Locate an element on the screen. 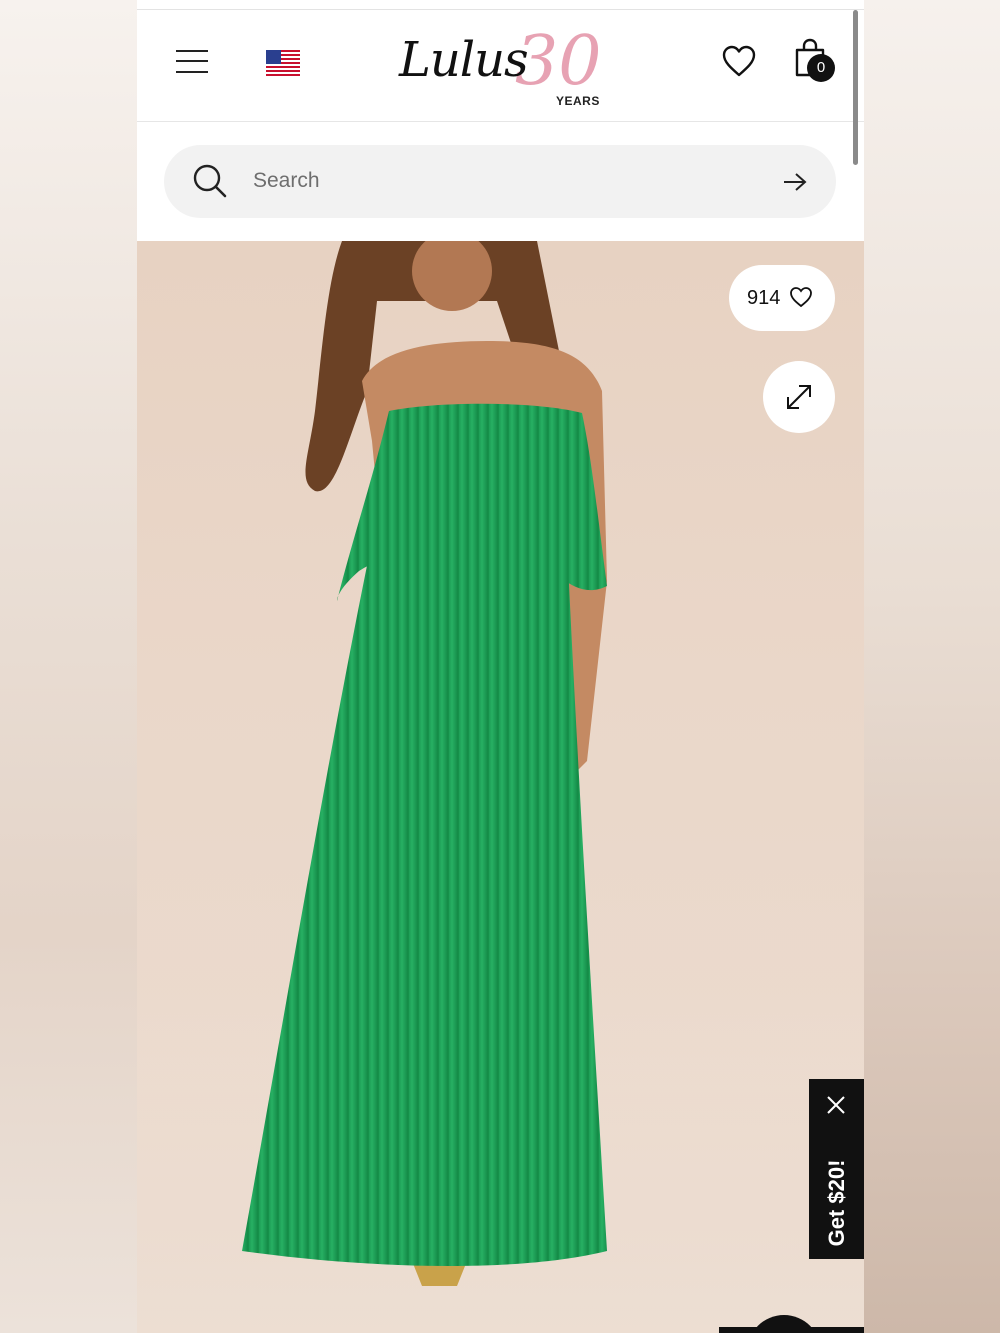  promo-tab: Get $20! is located at coordinates (836, 1169).